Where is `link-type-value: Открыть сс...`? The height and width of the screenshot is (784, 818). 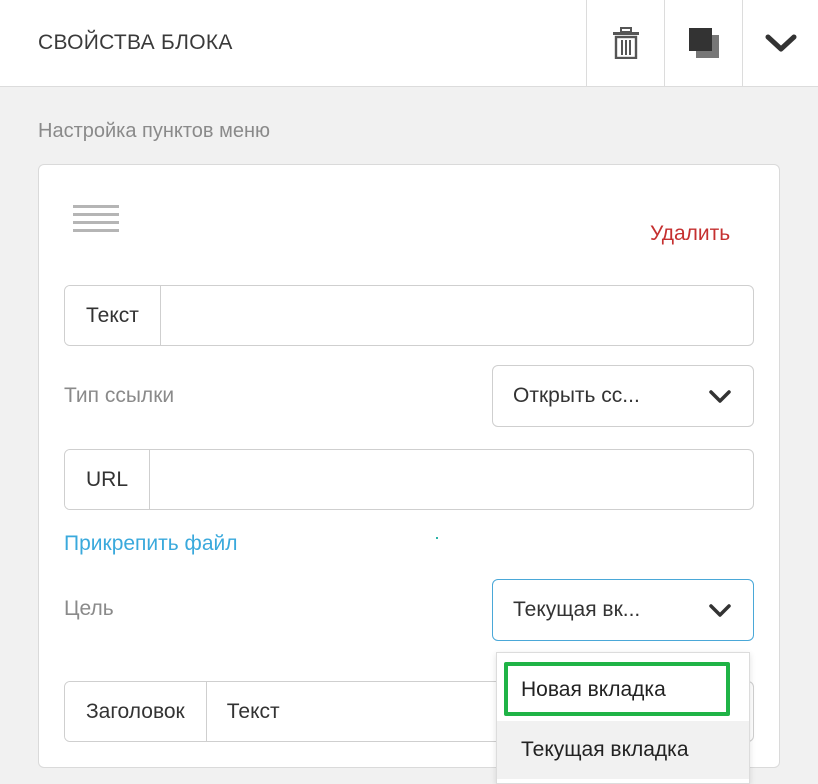 link-type-value: Открыть сс... is located at coordinates (576, 395).